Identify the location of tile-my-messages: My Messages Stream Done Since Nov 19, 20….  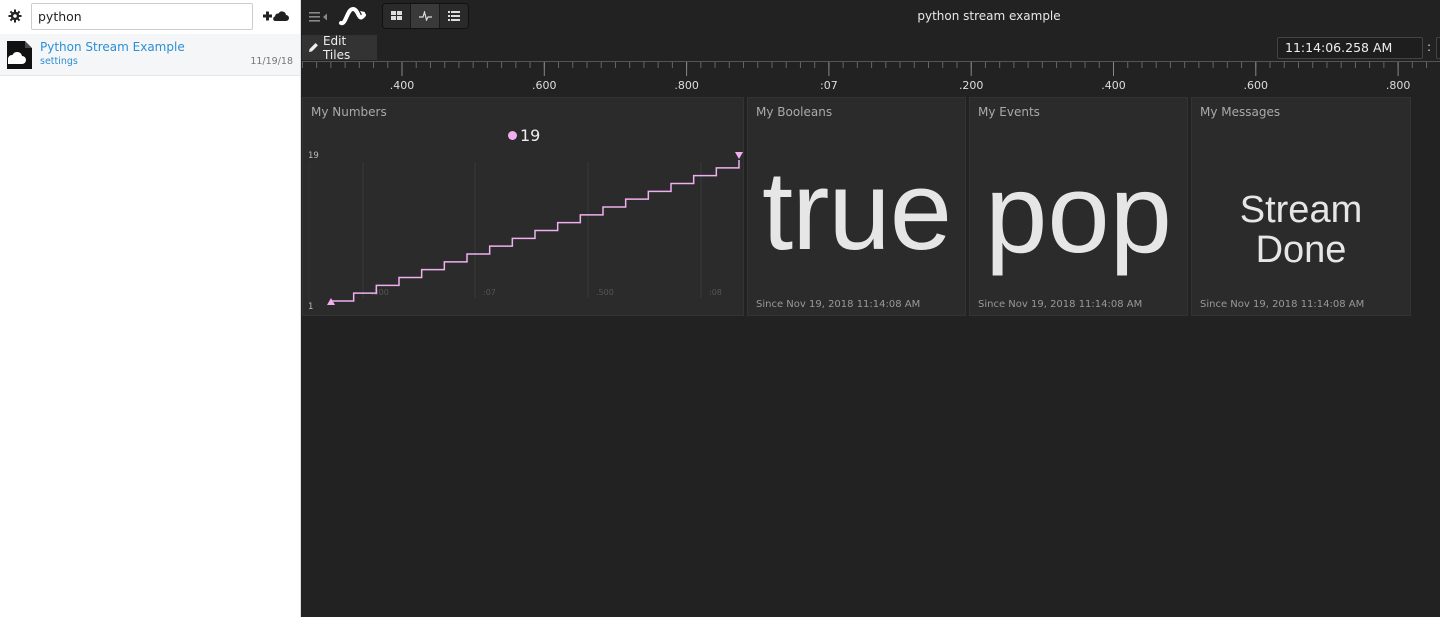
(1301, 206).